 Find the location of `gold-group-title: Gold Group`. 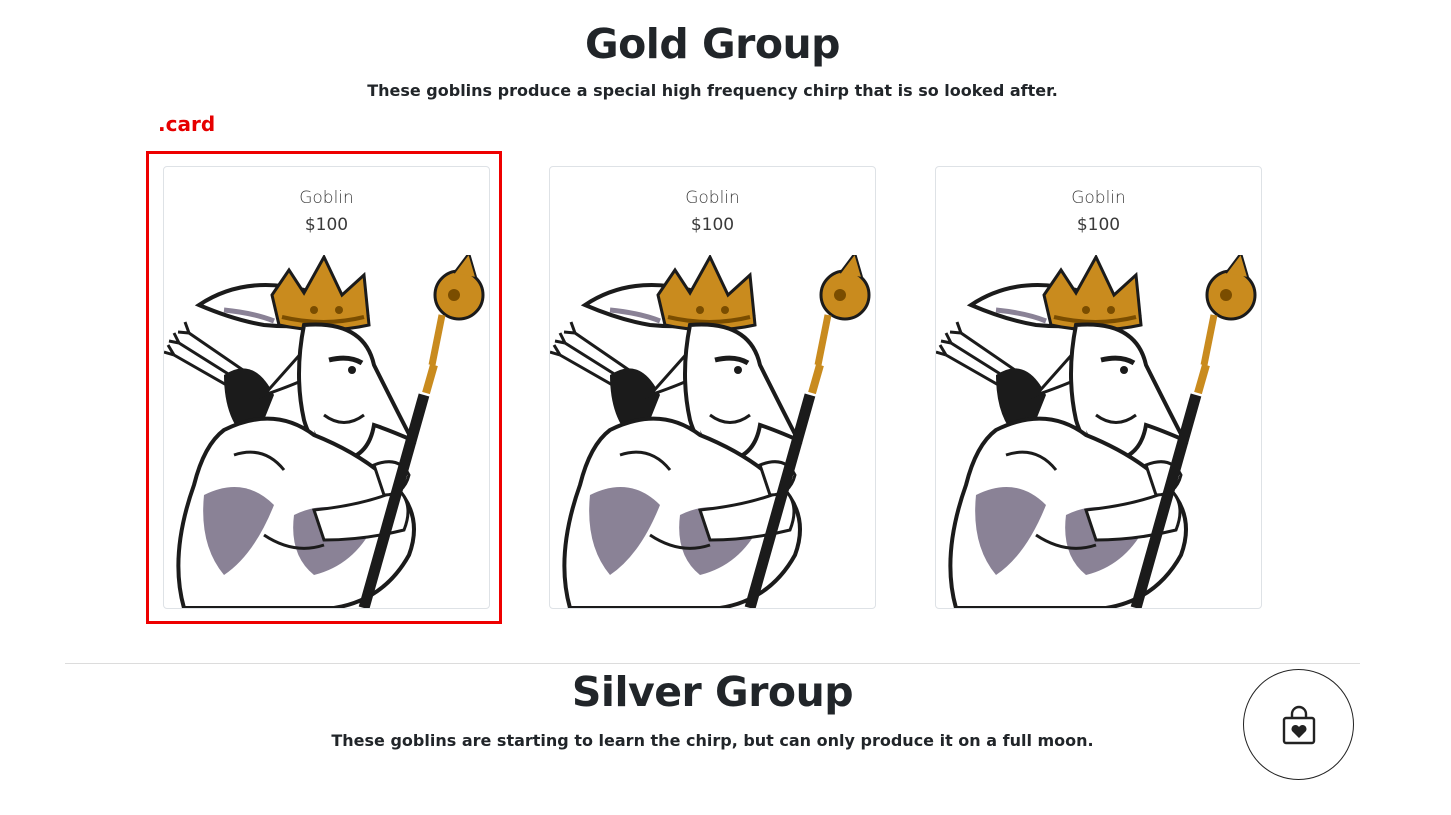

gold-group-title: Gold Group is located at coordinates (712, 44).